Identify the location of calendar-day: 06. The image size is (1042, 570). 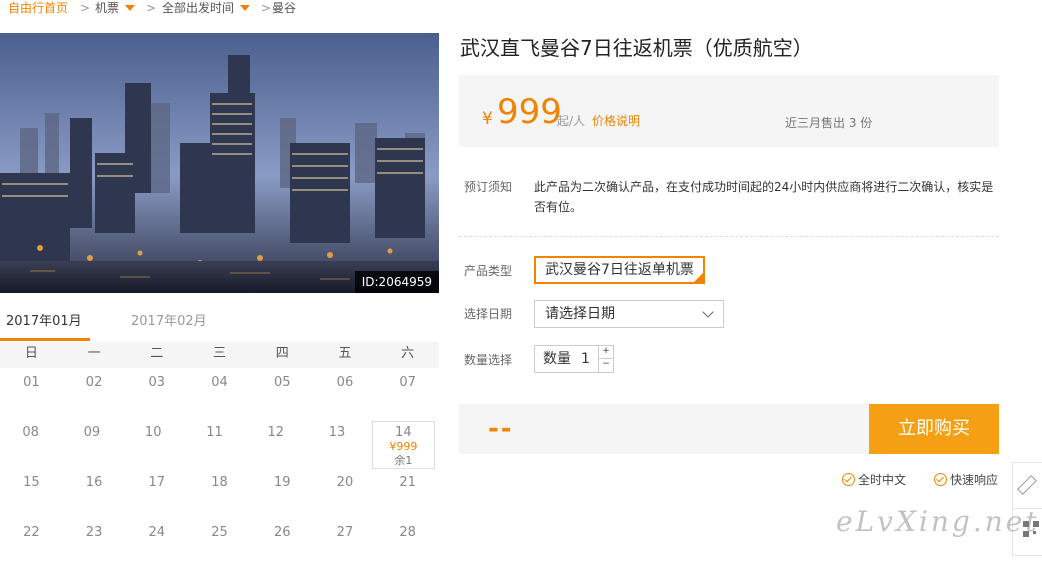
(345, 382).